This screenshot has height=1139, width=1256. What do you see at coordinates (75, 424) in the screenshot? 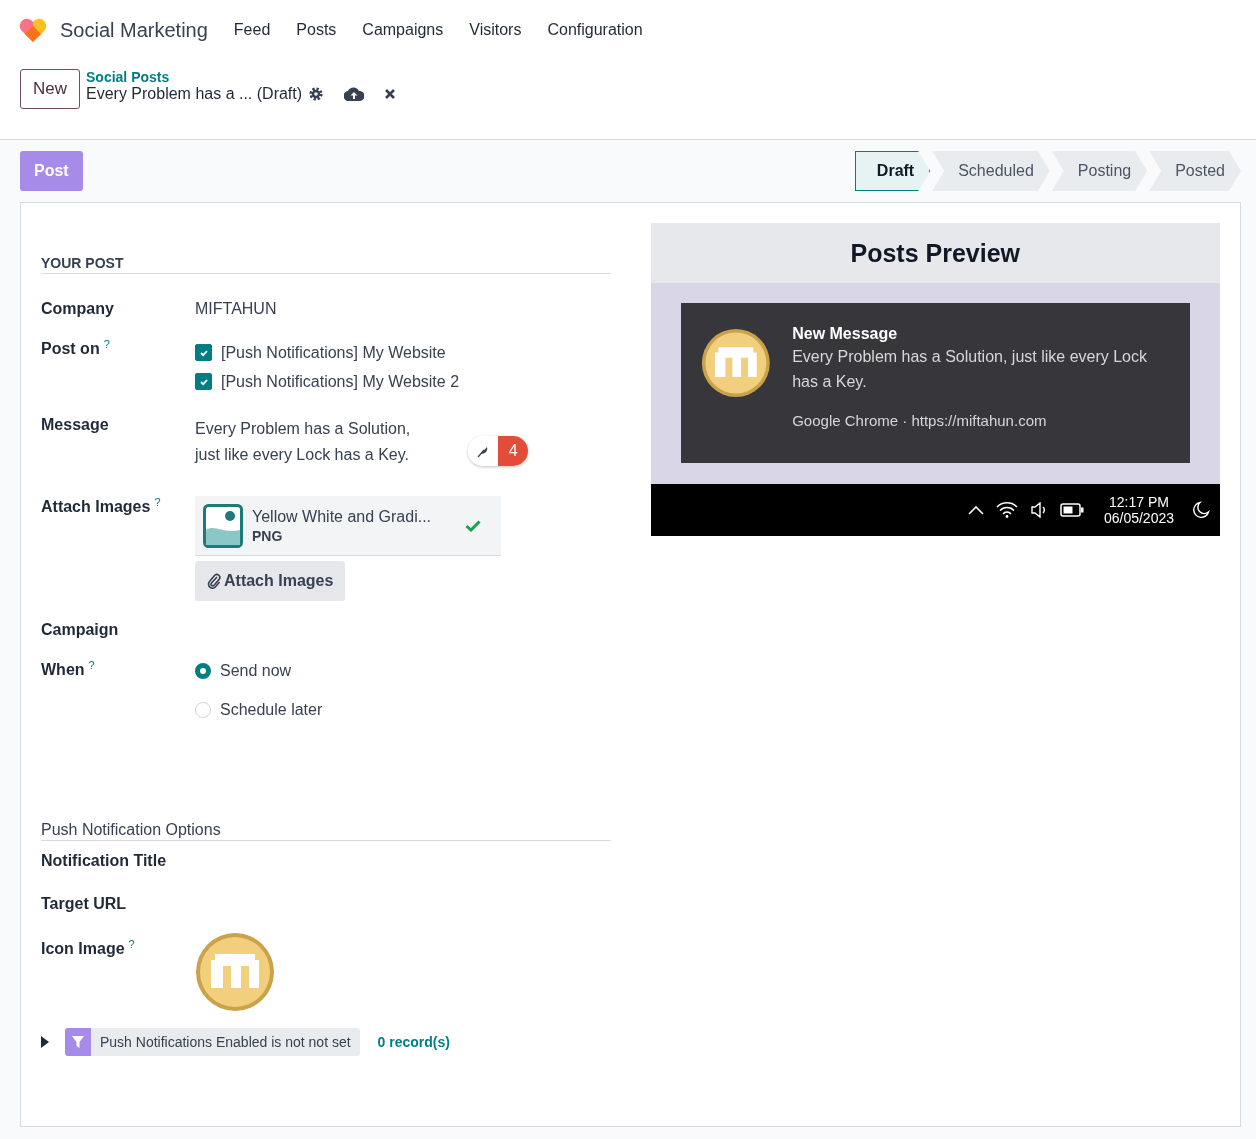
I see `field-label: Message` at bounding box center [75, 424].